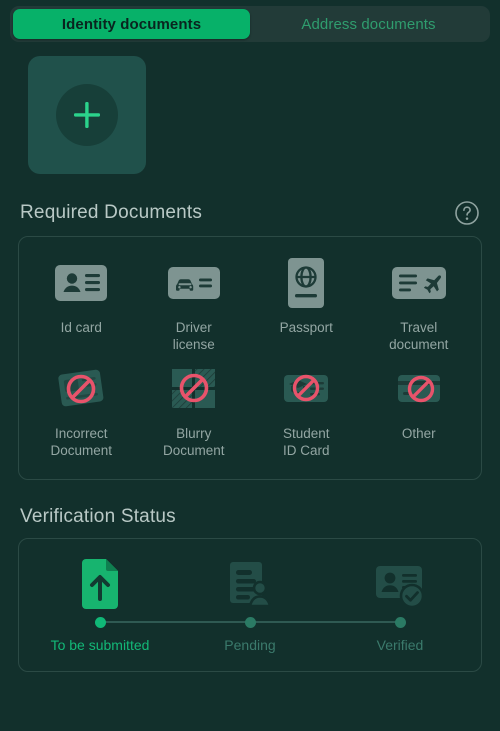  I want to click on document-item-travel-document: Travel document, so click(419, 304).